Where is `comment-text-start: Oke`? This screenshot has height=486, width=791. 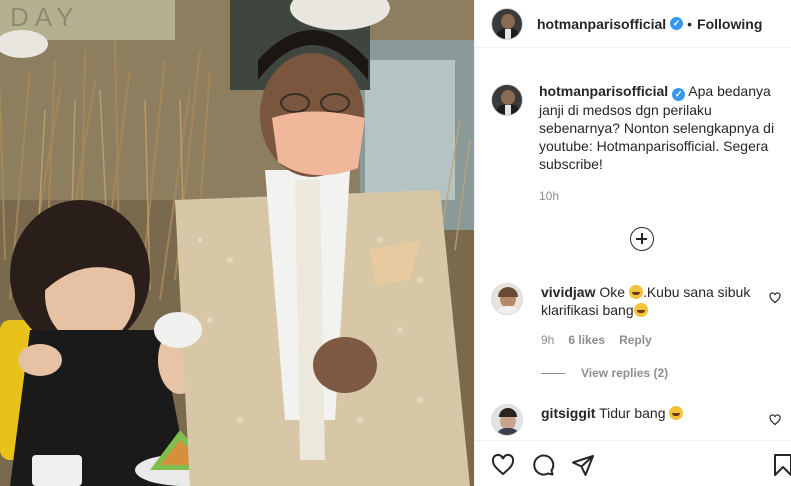
comment-text-start: Oke is located at coordinates (614, 292).